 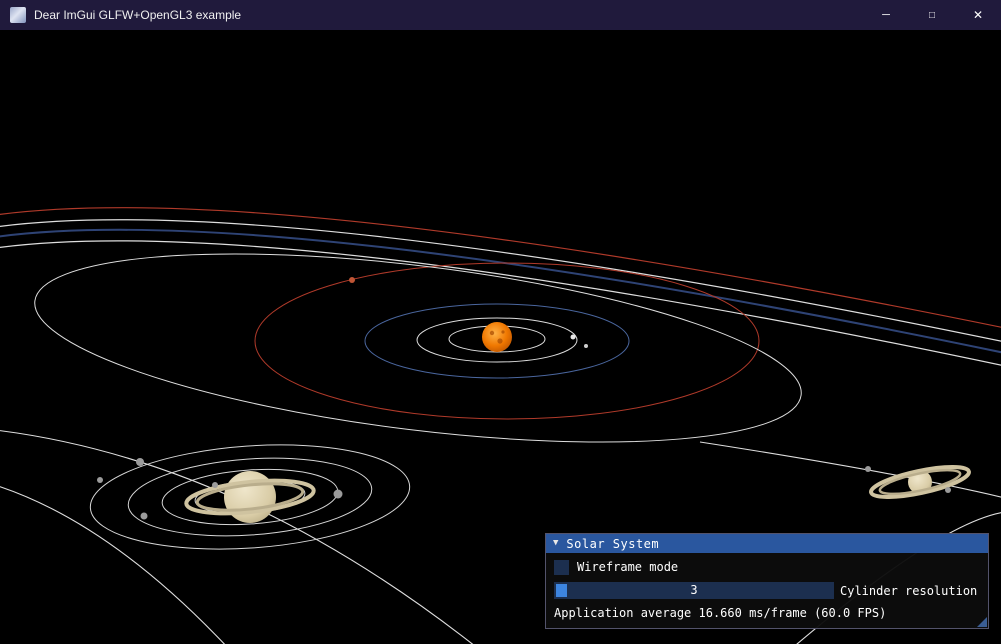 I want to click on cylinder-resolution-row: 3 Cylinder resolution, so click(x=767, y=590).